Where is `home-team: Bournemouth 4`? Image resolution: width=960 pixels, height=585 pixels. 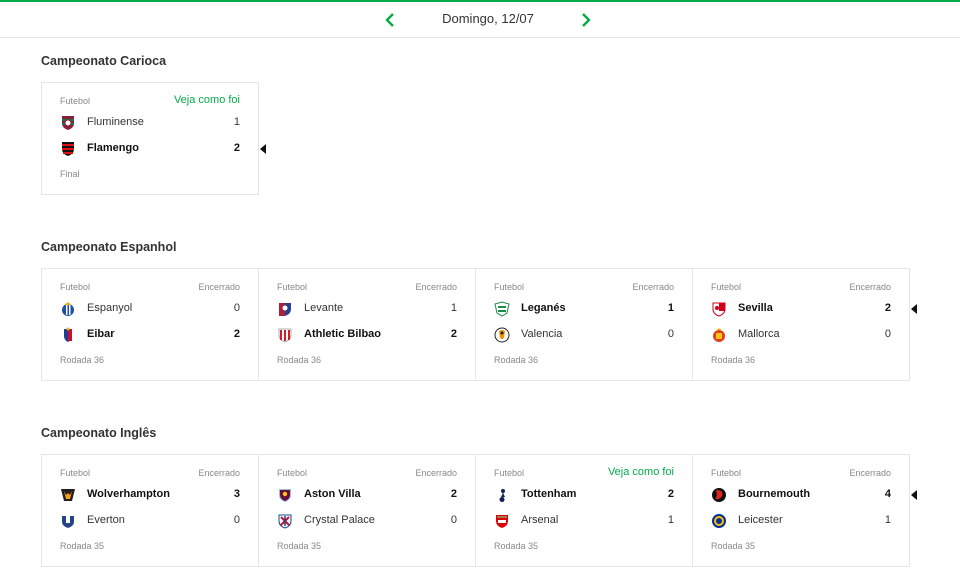
home-team: Bournemouth 4 is located at coordinates (814, 495).